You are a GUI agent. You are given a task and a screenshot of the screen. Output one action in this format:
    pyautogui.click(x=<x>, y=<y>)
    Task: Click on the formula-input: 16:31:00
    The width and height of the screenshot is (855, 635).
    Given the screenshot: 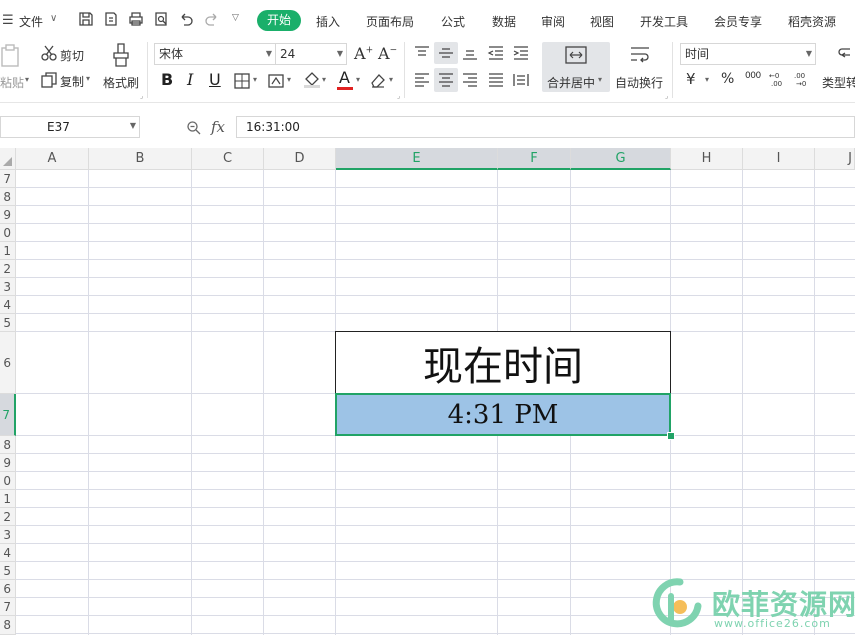 What is the action you would take?
    pyautogui.click(x=545, y=127)
    